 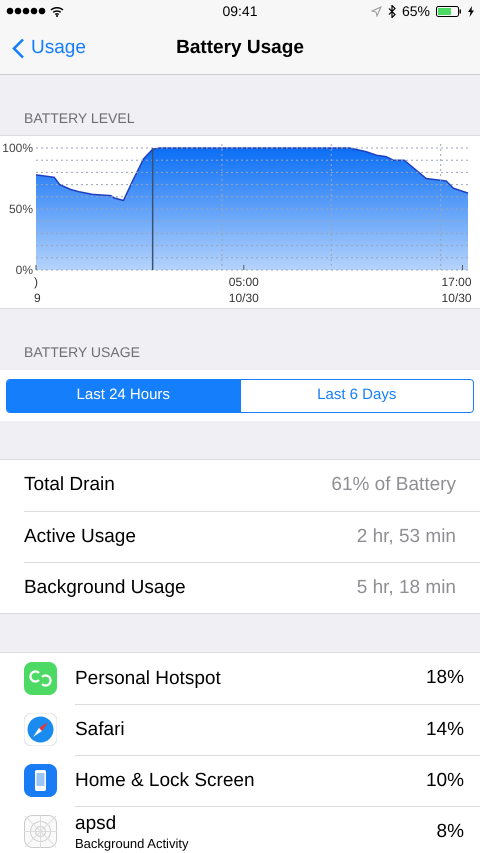 What do you see at coordinates (165, 781) in the screenshot?
I see `app-name: Home & Lock Screen` at bounding box center [165, 781].